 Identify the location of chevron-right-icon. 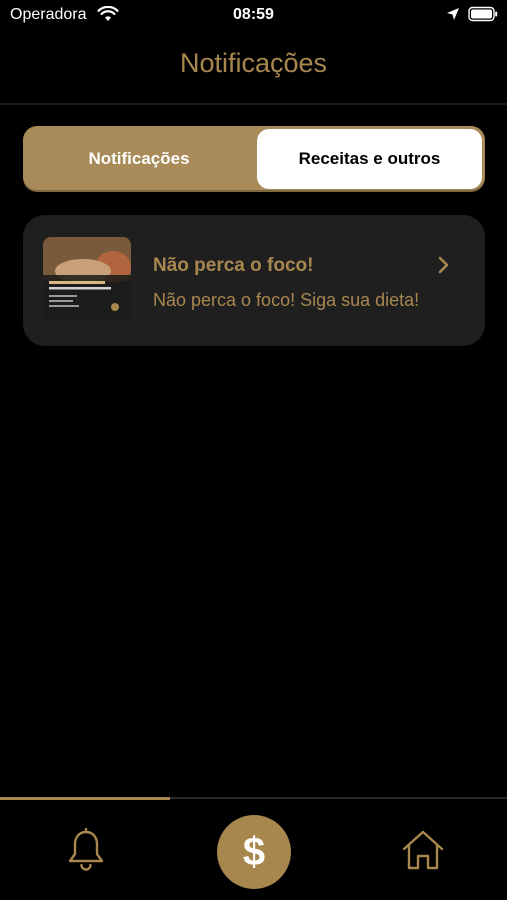
(444, 265).